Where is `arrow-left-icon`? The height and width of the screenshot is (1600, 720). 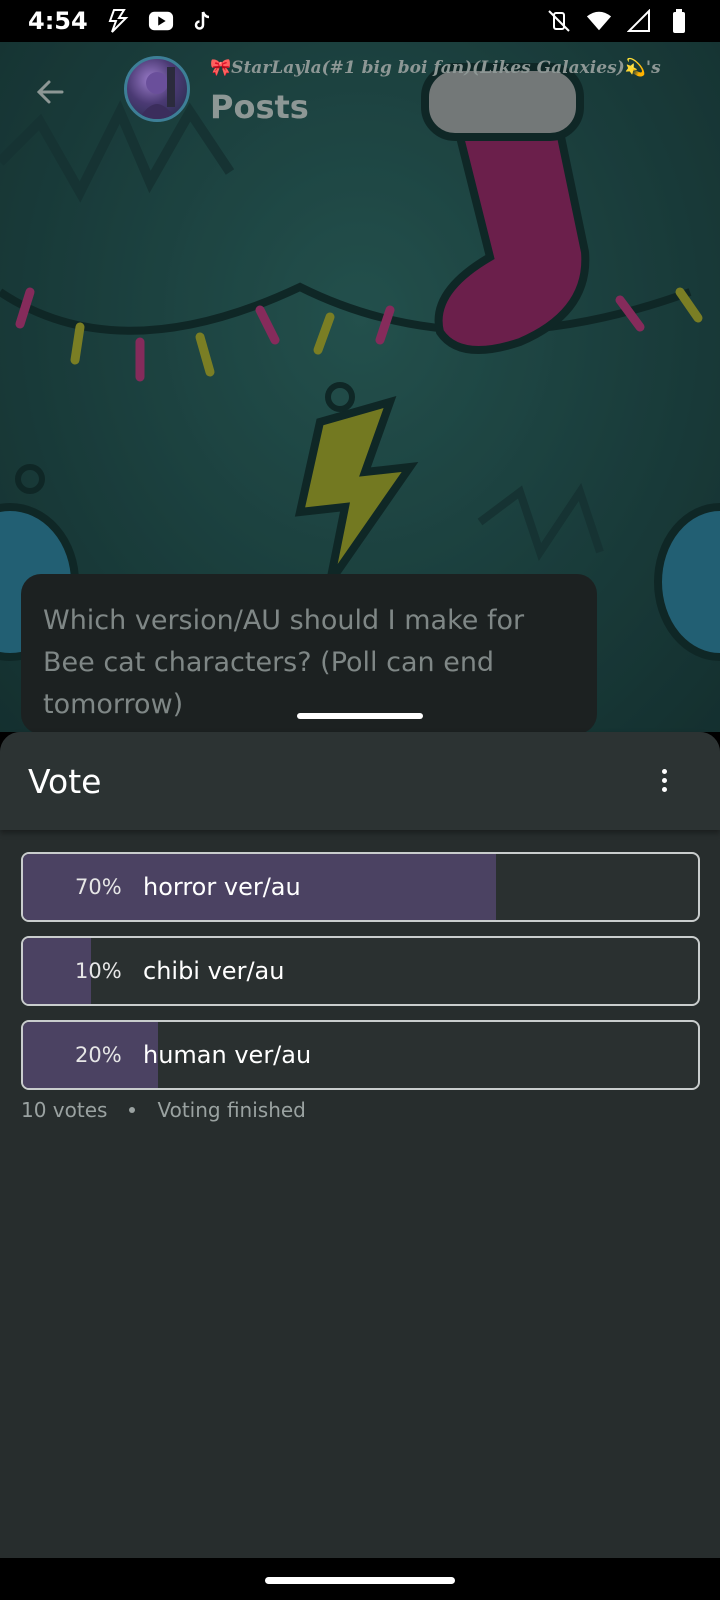 arrow-left-icon is located at coordinates (50, 92).